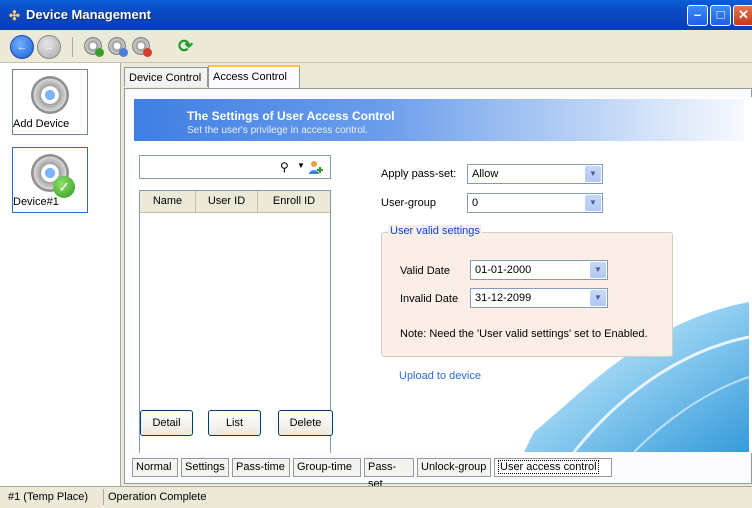 Image resolution: width=752 pixels, height=508 pixels. What do you see at coordinates (294, 201) in the screenshot?
I see `column-enroll-id: Enroll ID` at bounding box center [294, 201].